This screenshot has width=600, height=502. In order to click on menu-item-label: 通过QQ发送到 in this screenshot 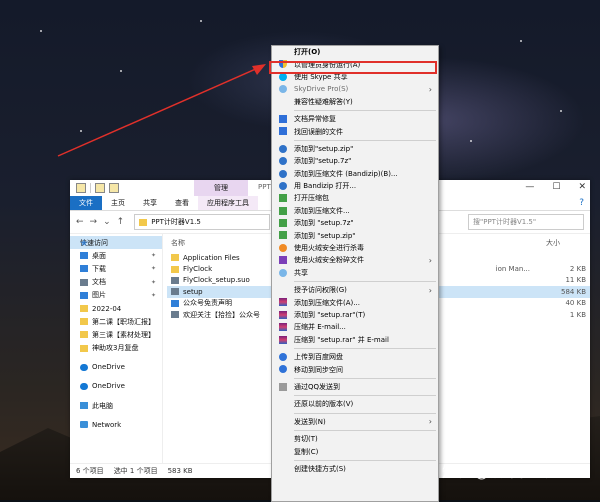, I will do `click(317, 386)`.